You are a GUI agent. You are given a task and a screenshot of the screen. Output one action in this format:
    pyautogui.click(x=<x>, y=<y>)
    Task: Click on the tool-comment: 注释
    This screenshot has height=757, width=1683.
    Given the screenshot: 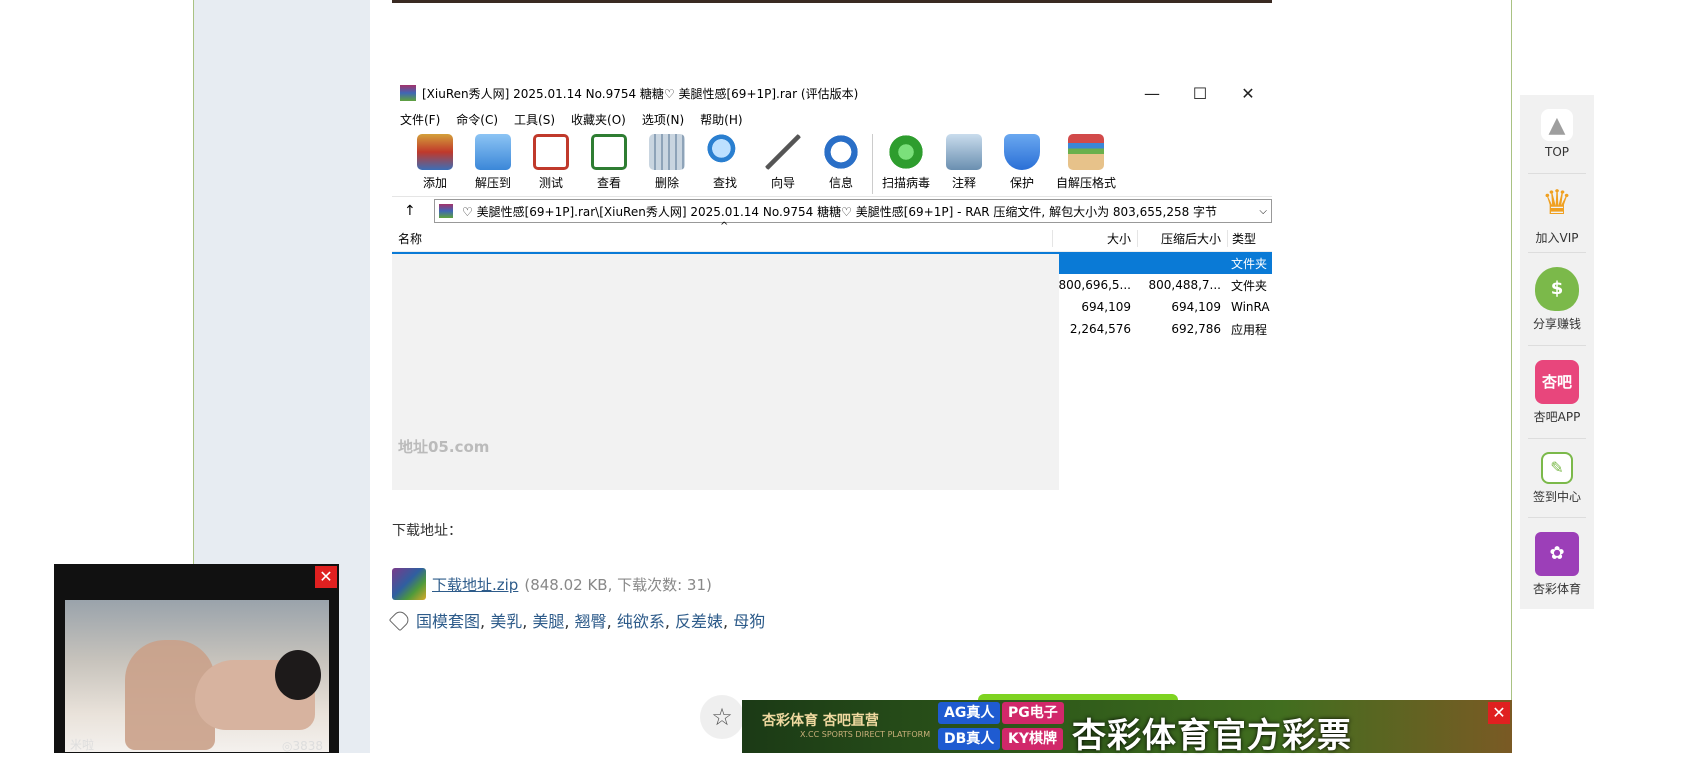 What is the action you would take?
    pyautogui.click(x=964, y=160)
    